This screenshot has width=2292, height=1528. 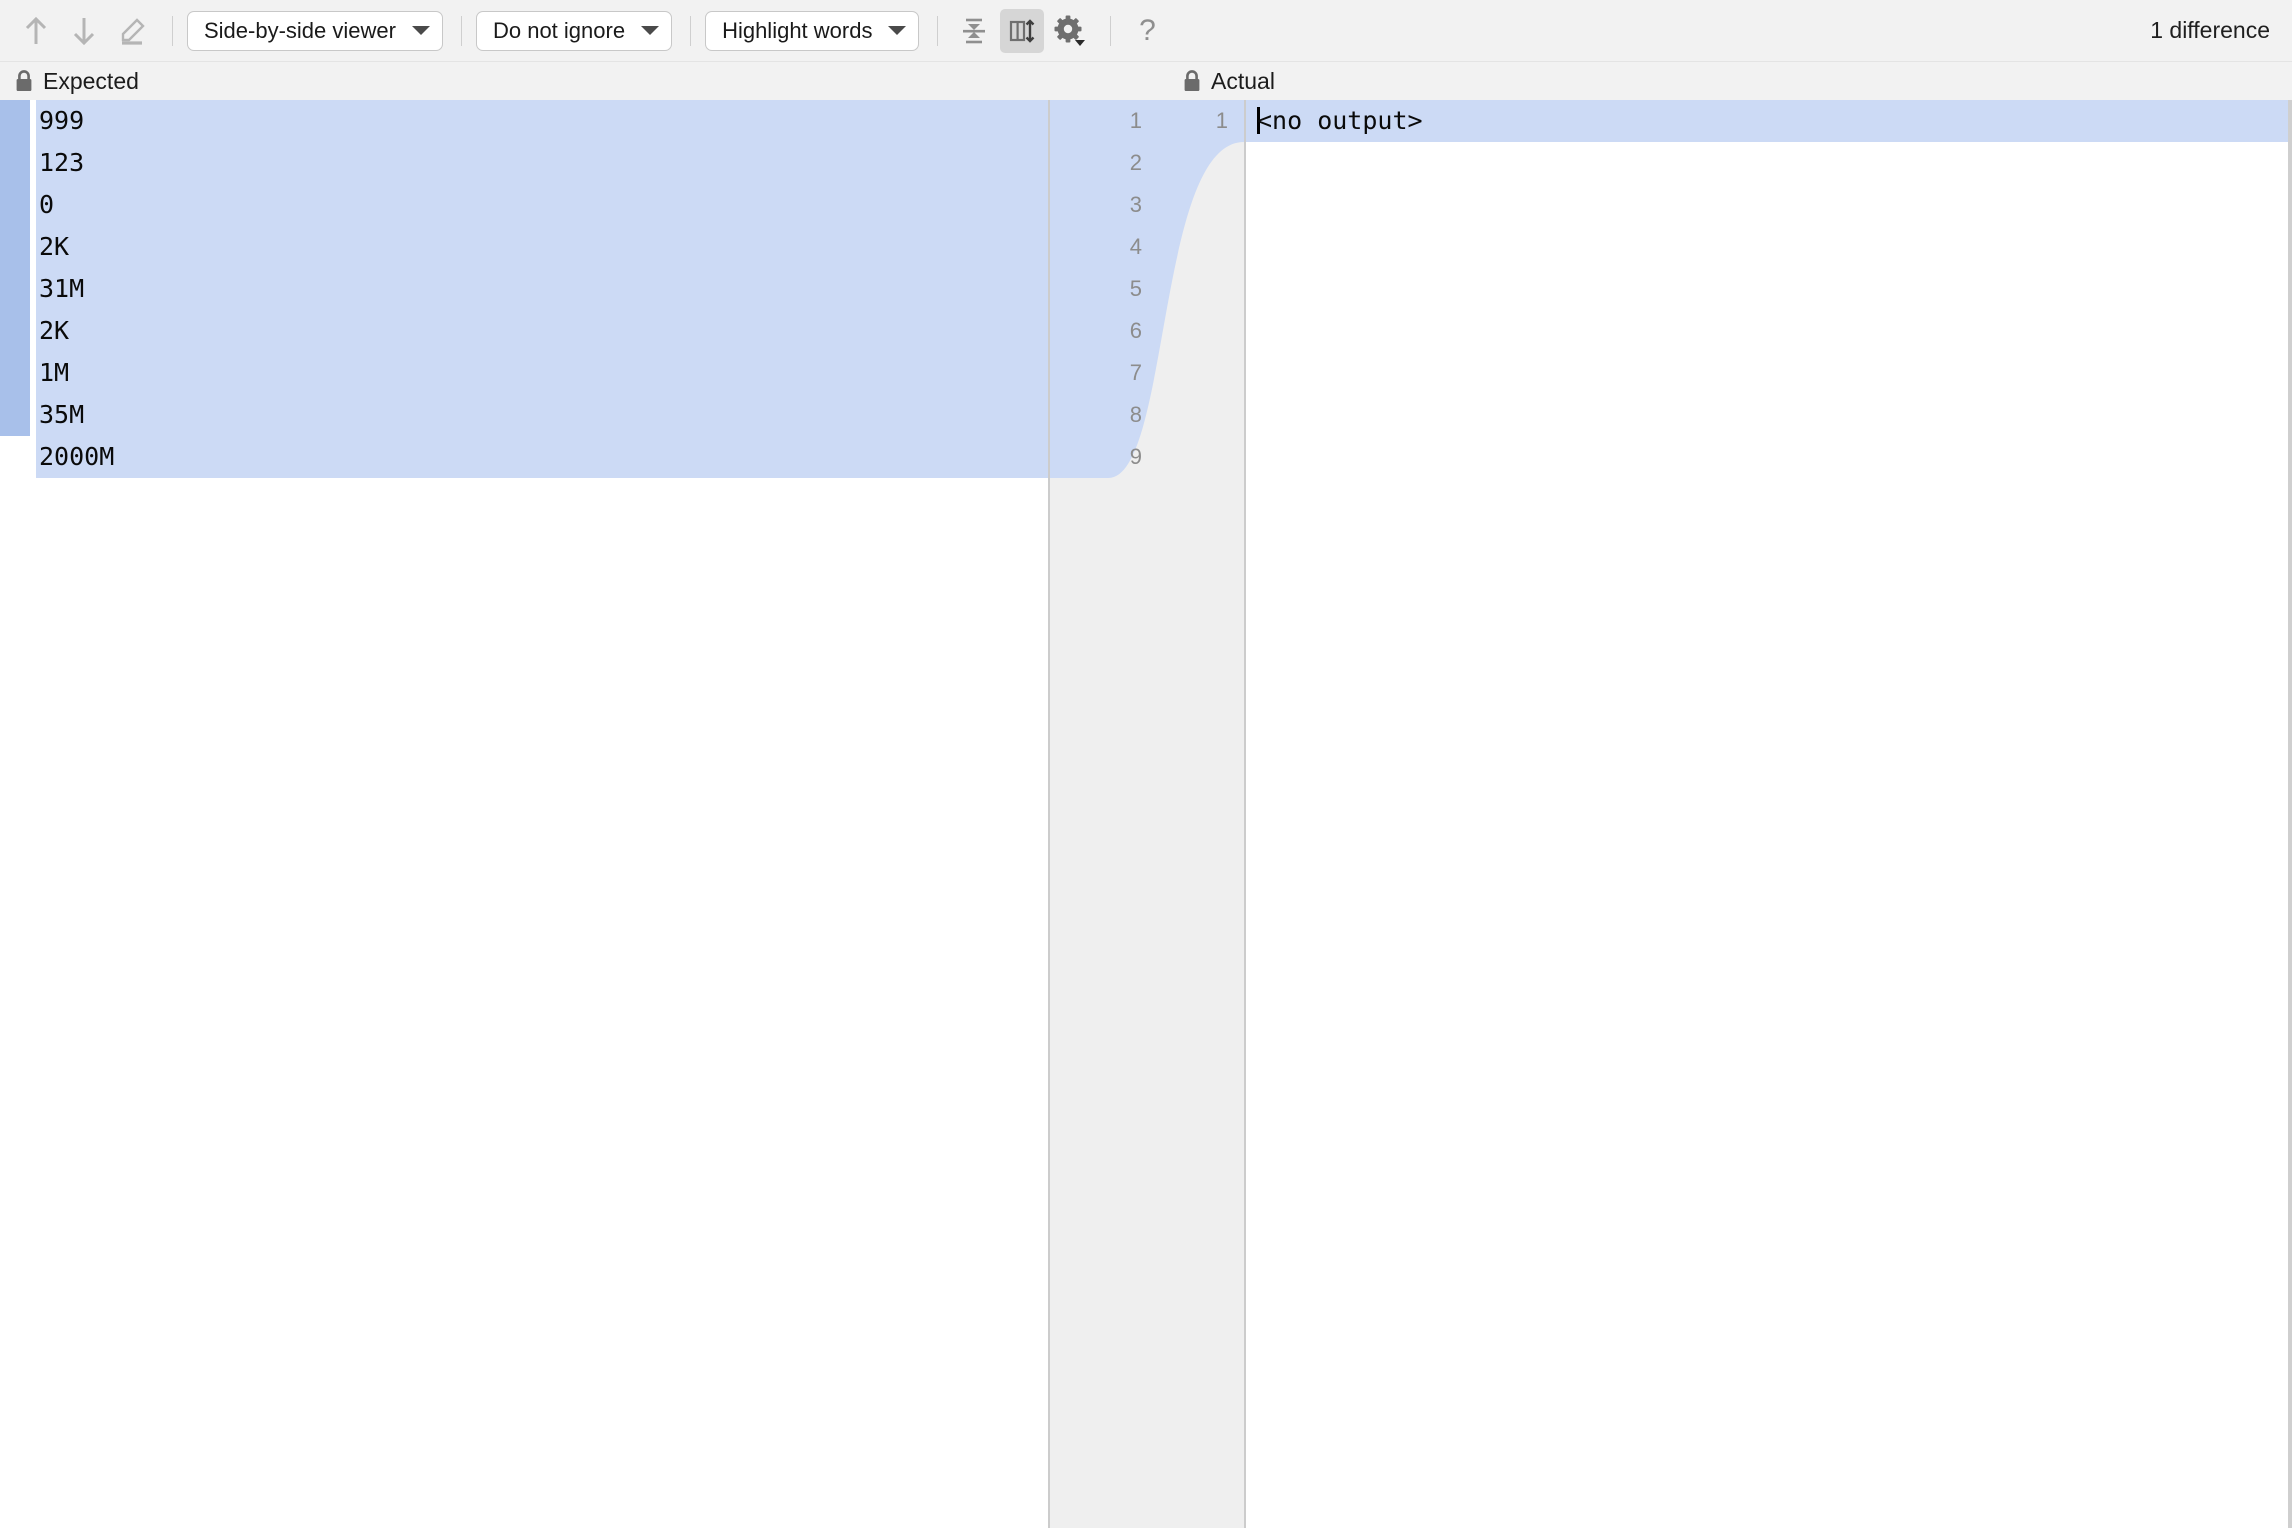 What do you see at coordinates (1112, 289) in the screenshot?
I see `expected-line-numbers: 1 2 3 4 5 6 7 8 9` at bounding box center [1112, 289].